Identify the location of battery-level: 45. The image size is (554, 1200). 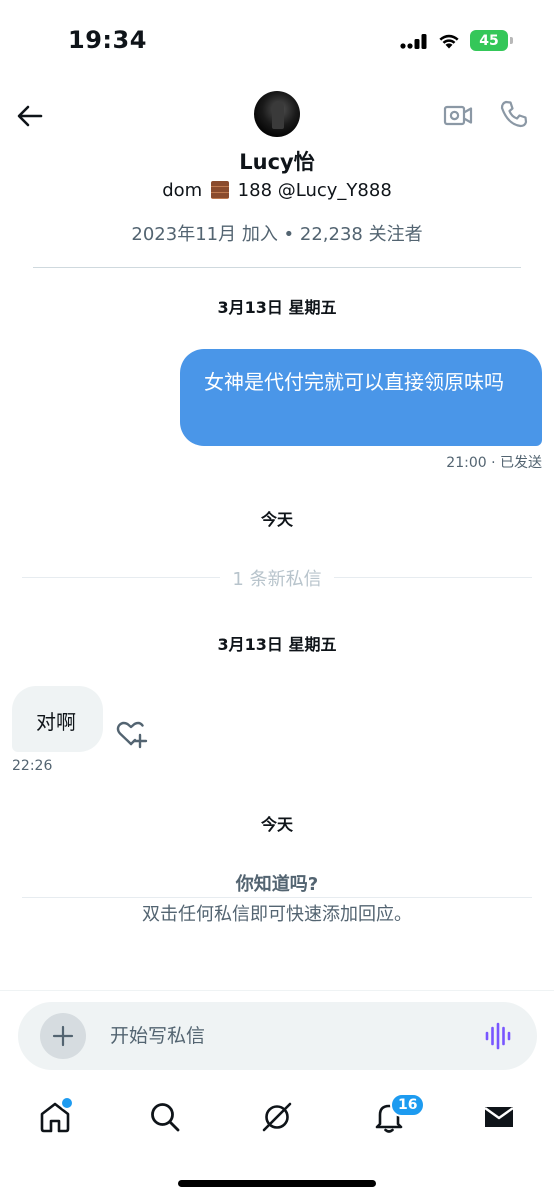
(489, 40).